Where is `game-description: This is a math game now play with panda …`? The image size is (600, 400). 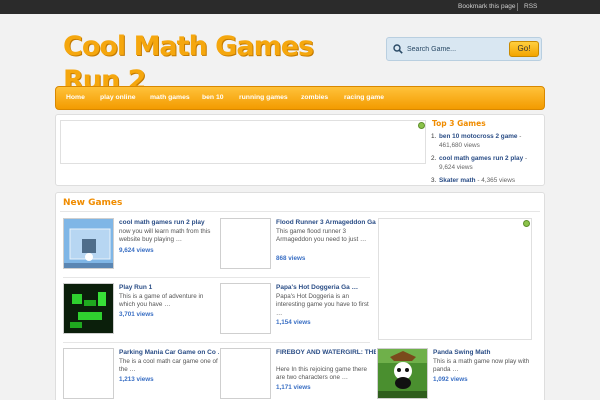
game-description: This is a math game now play with panda … is located at coordinates (481, 366).